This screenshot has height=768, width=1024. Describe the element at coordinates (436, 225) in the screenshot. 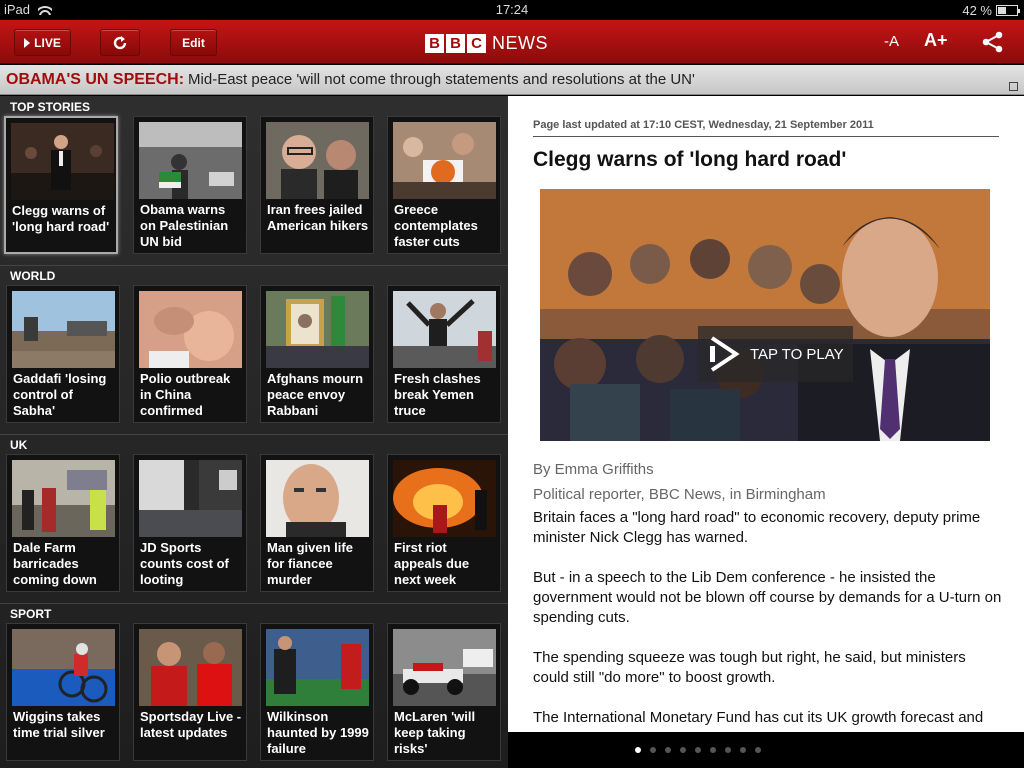

I see `story-caption: Greece contemplates faster cuts` at that location.